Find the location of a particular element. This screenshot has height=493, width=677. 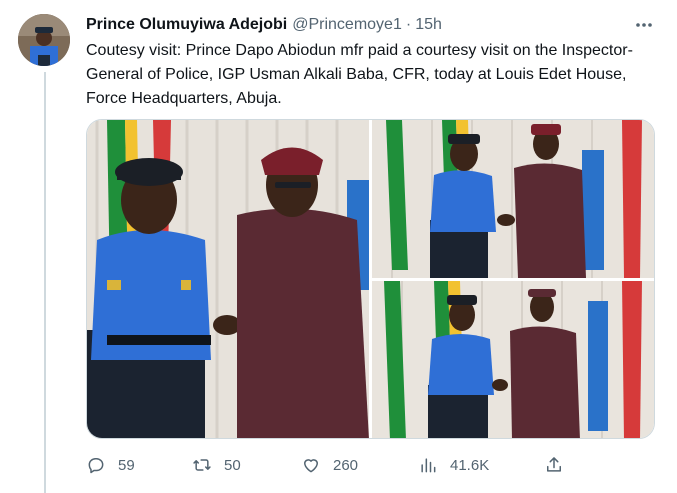

avatar-image is located at coordinates (44, 40).